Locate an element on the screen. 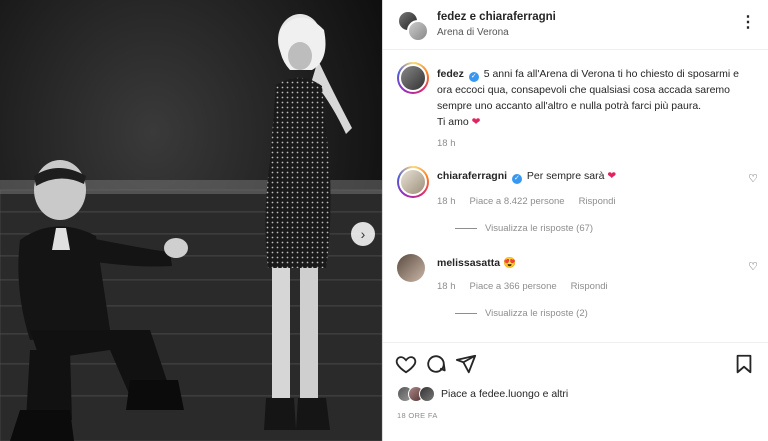 This screenshot has width=768, height=441. likes-summary: Piace a fedee.luongo e altri is located at coordinates (482, 394).